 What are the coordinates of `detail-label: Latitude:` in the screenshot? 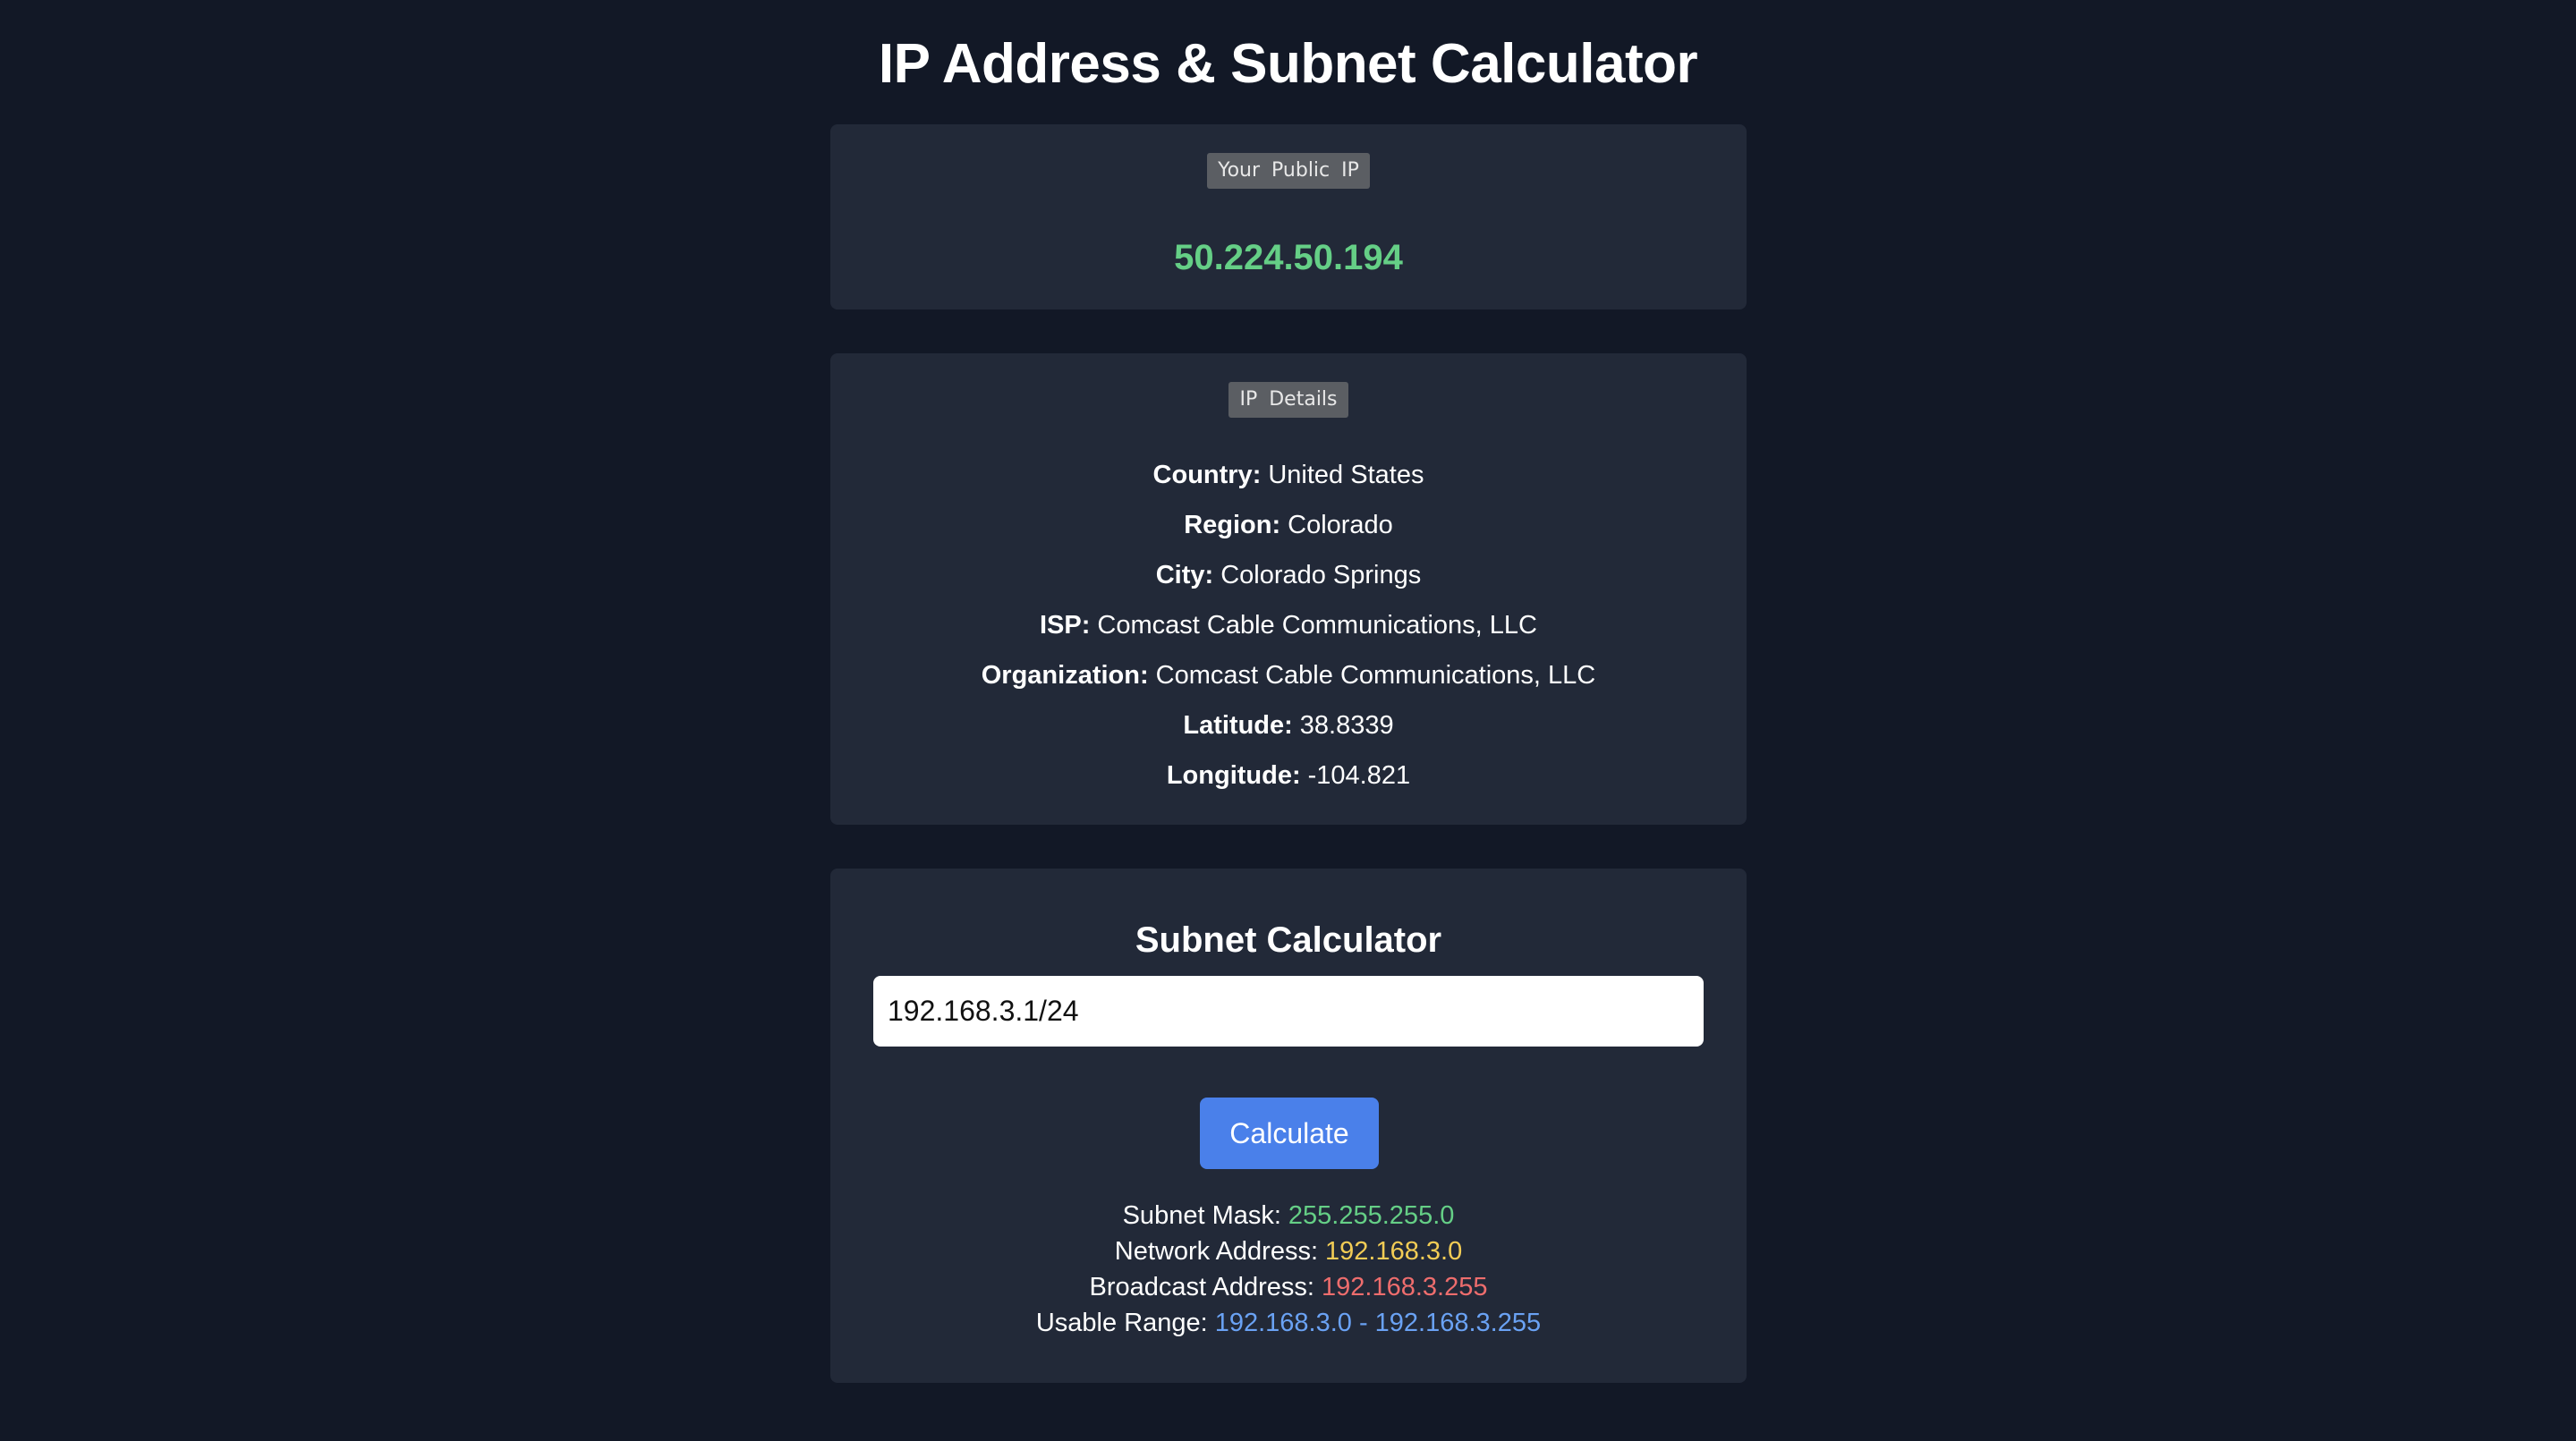 It's located at (1238, 725).